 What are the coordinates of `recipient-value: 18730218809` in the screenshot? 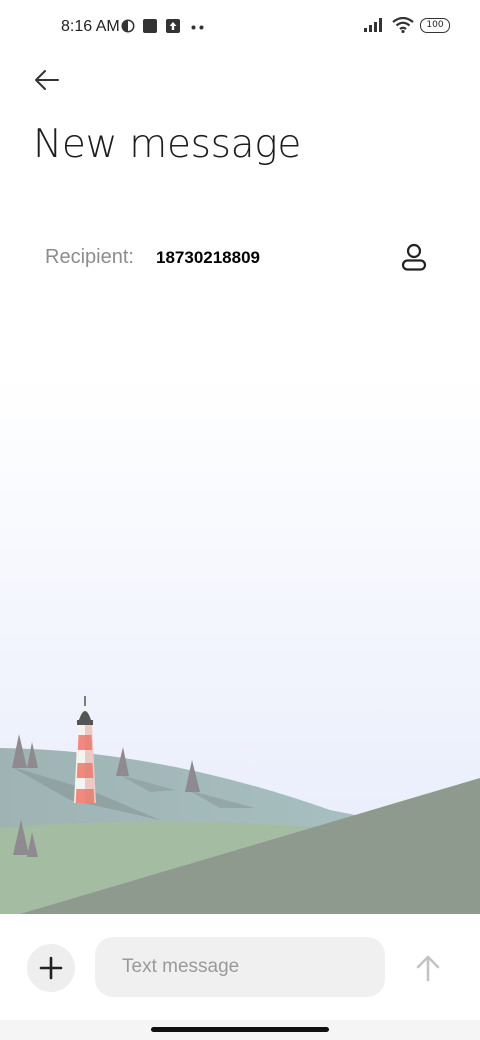 It's located at (208, 258).